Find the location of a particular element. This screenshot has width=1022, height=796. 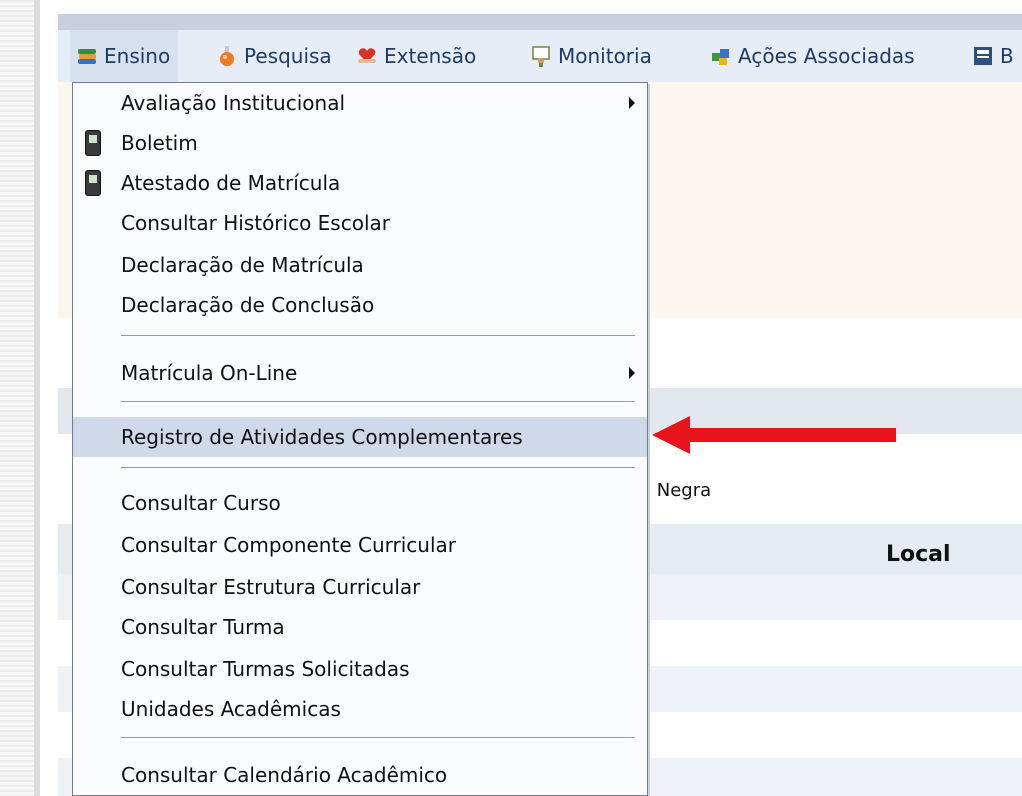

menu-item-consultar-turmas-solicitadas: Consultar Turmas Solicitadas is located at coordinates (360, 669).